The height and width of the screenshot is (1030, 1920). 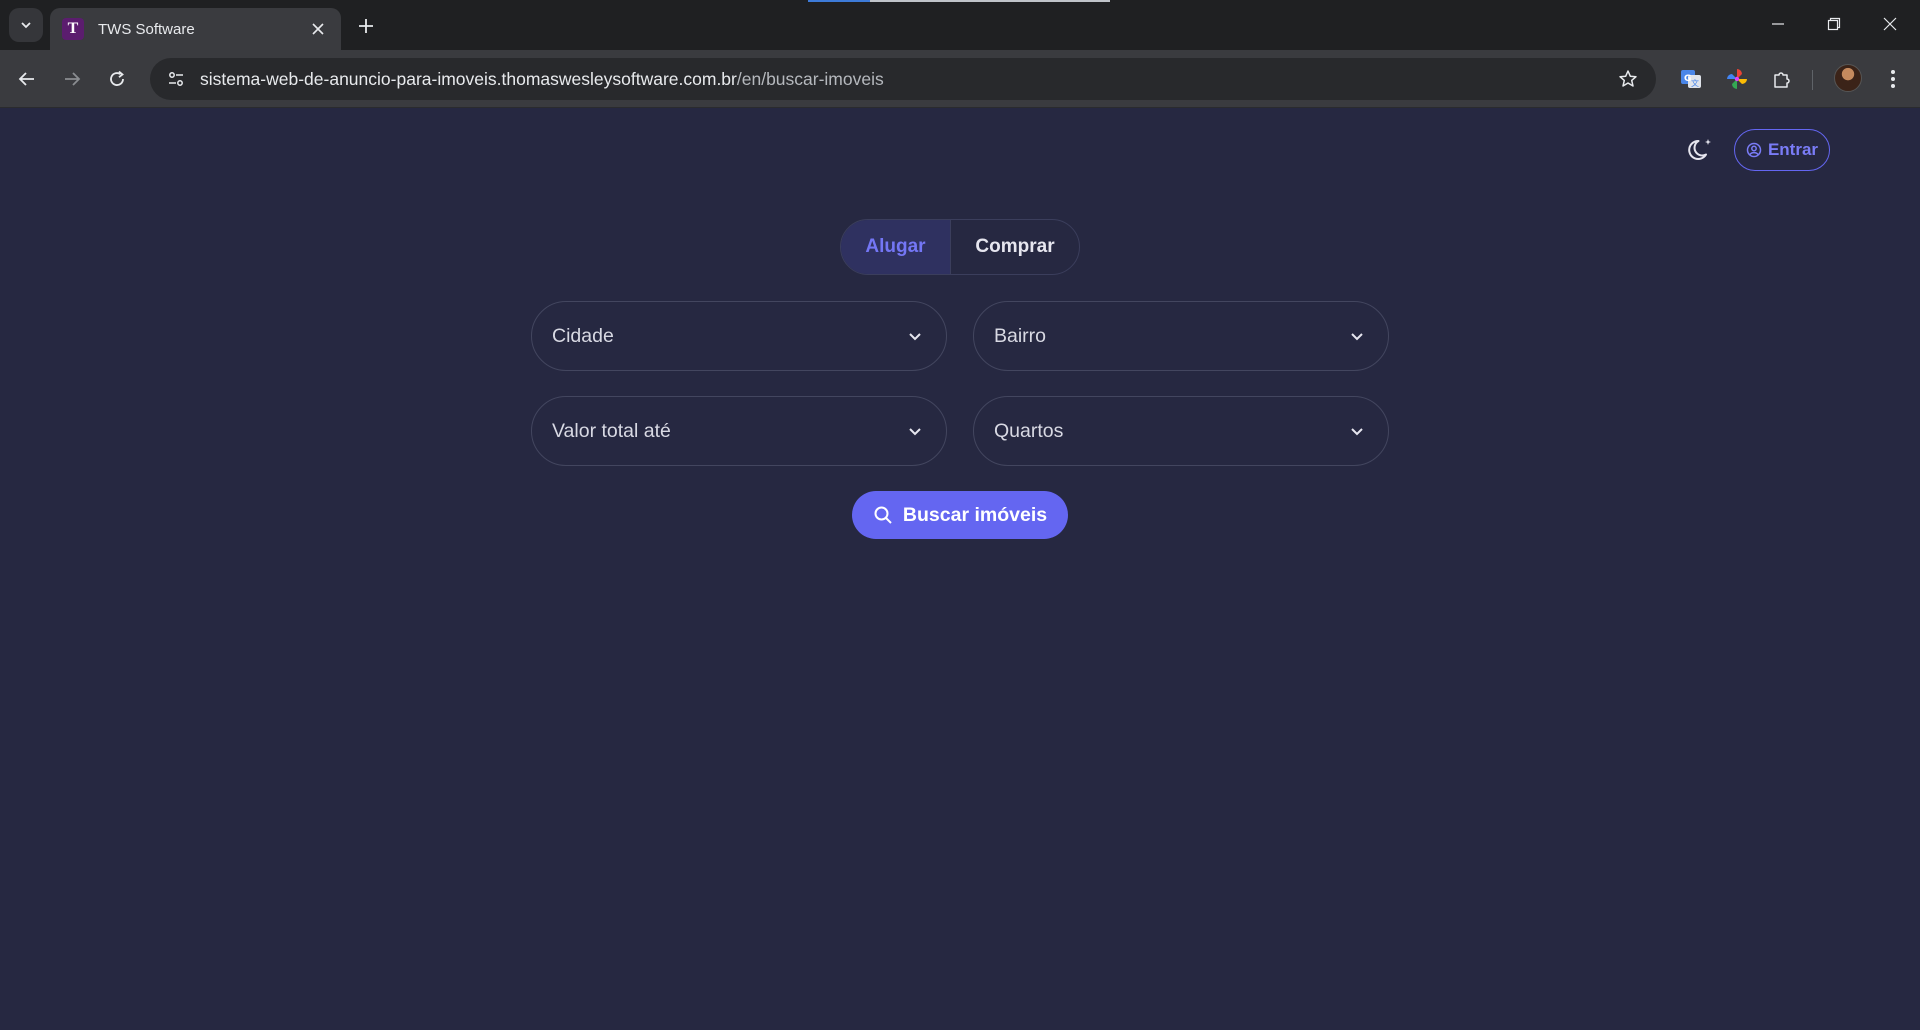 I want to click on search-properties-button: Buscar imóveis, so click(x=960, y=515).